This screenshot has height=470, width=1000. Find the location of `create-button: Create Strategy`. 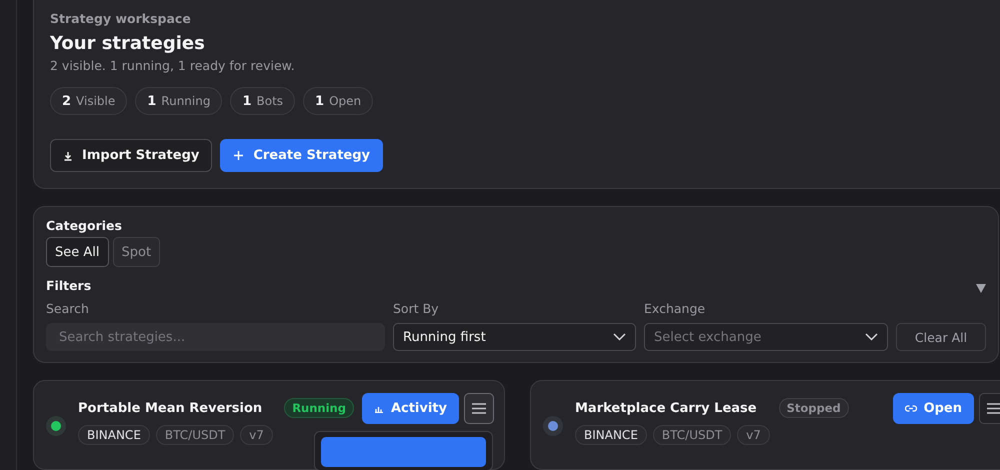

create-button: Create Strategy is located at coordinates (302, 155).